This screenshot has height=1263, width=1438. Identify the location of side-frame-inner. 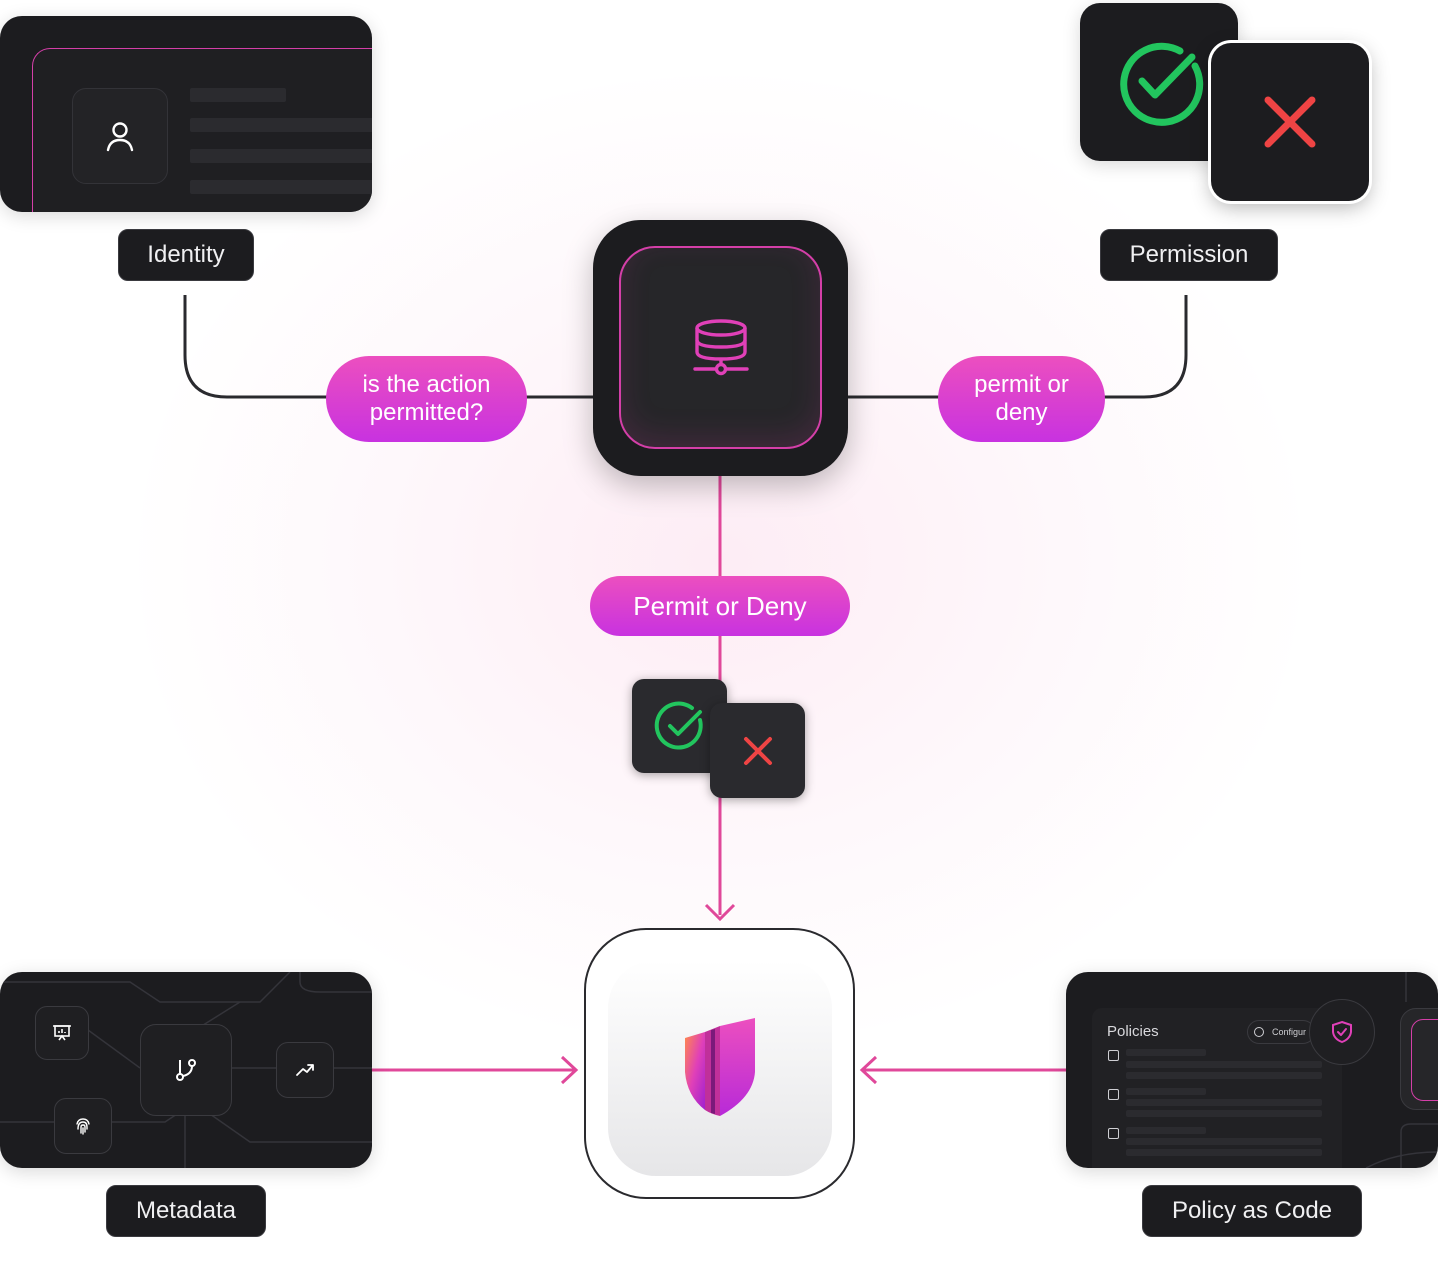
(1424, 1060).